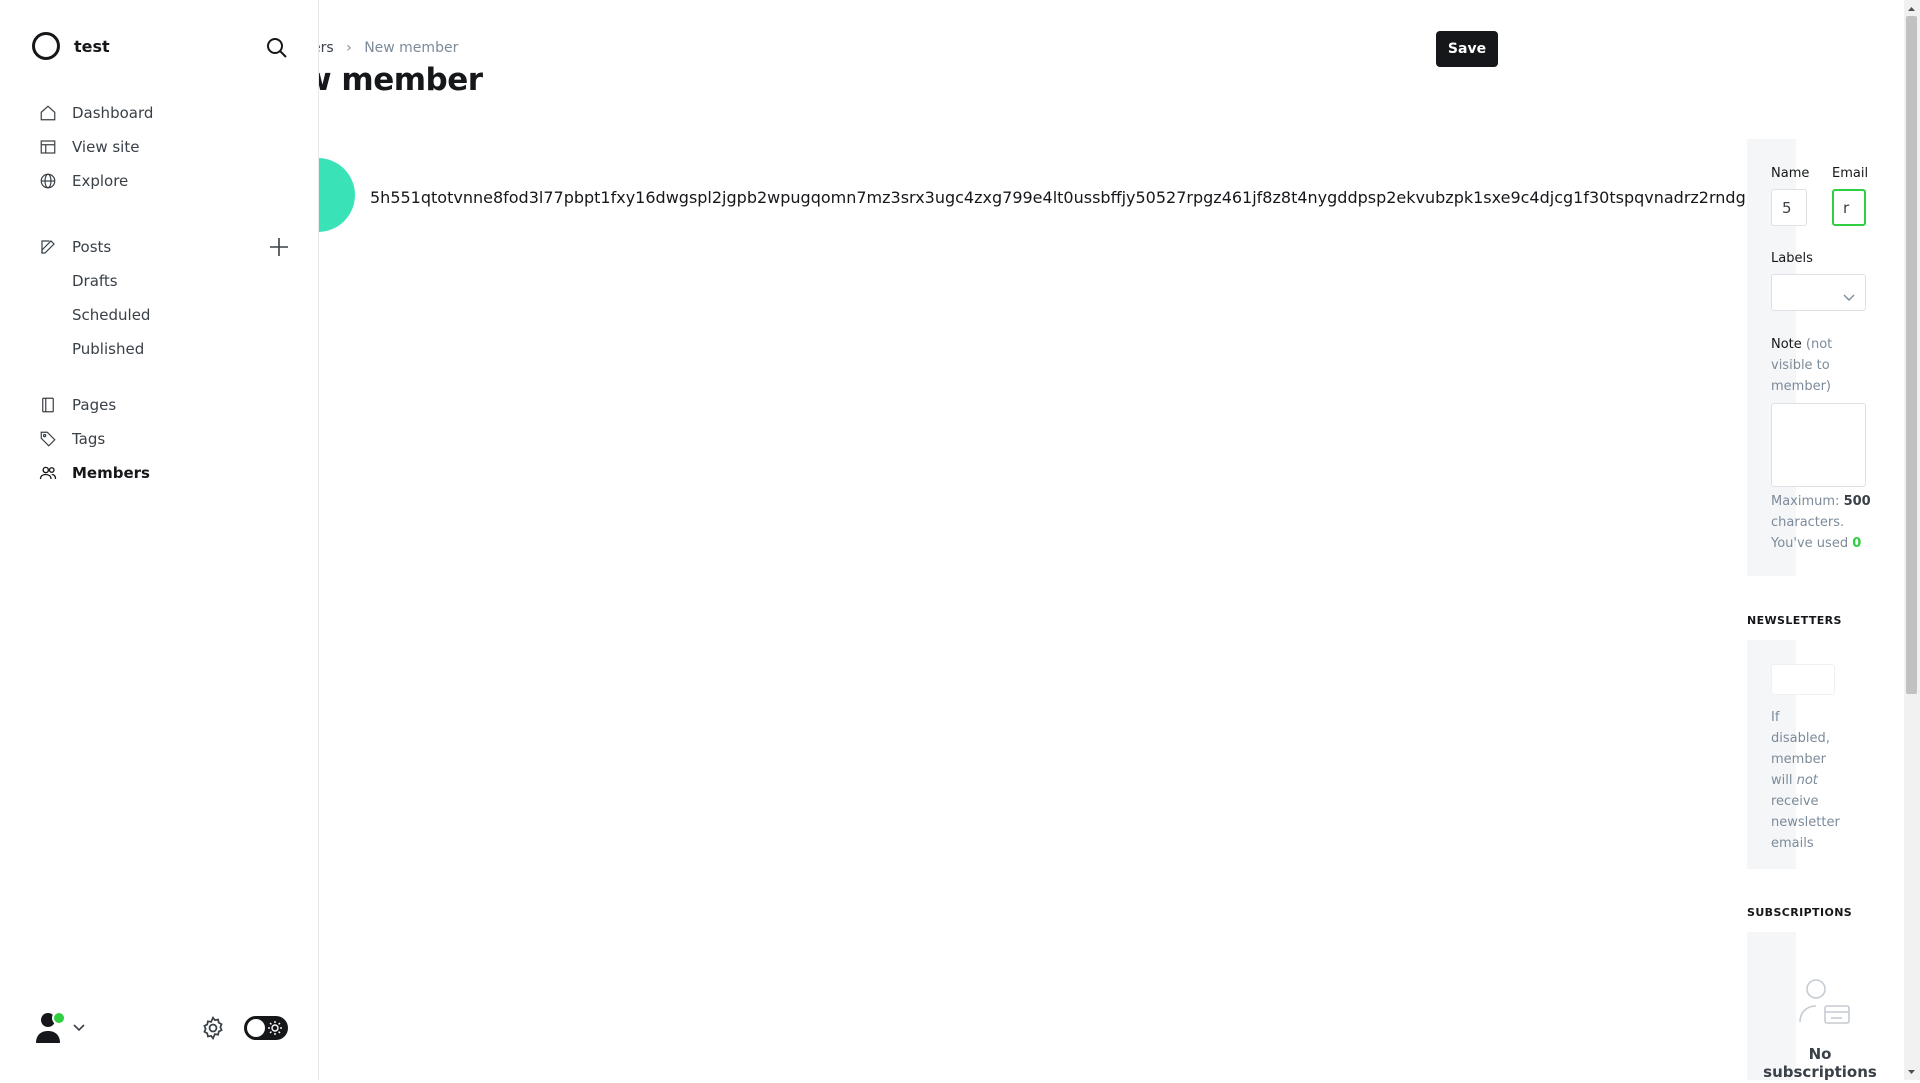  I want to click on subscriptions-heading: SUBSCRIPTIONS, so click(1800, 912).